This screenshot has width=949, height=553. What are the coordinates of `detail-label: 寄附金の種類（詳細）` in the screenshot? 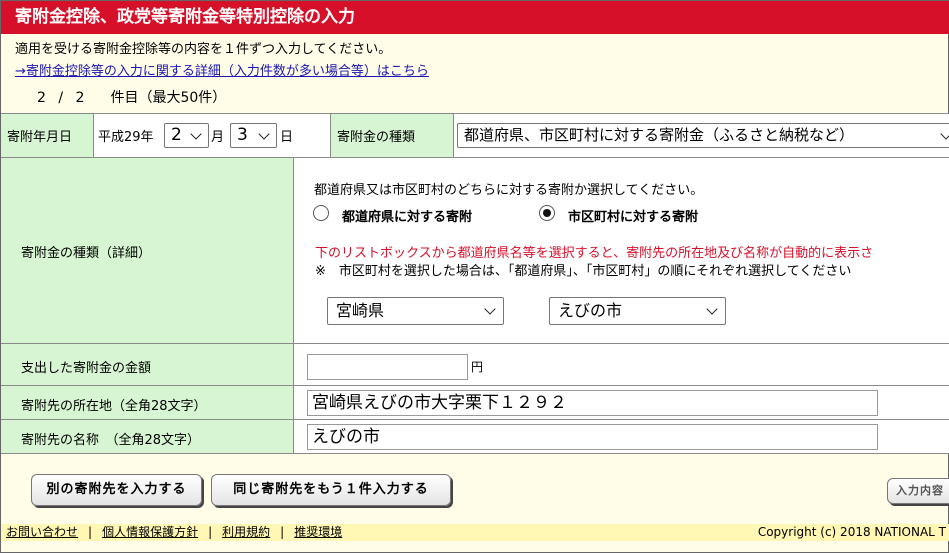 It's located at (147, 251).